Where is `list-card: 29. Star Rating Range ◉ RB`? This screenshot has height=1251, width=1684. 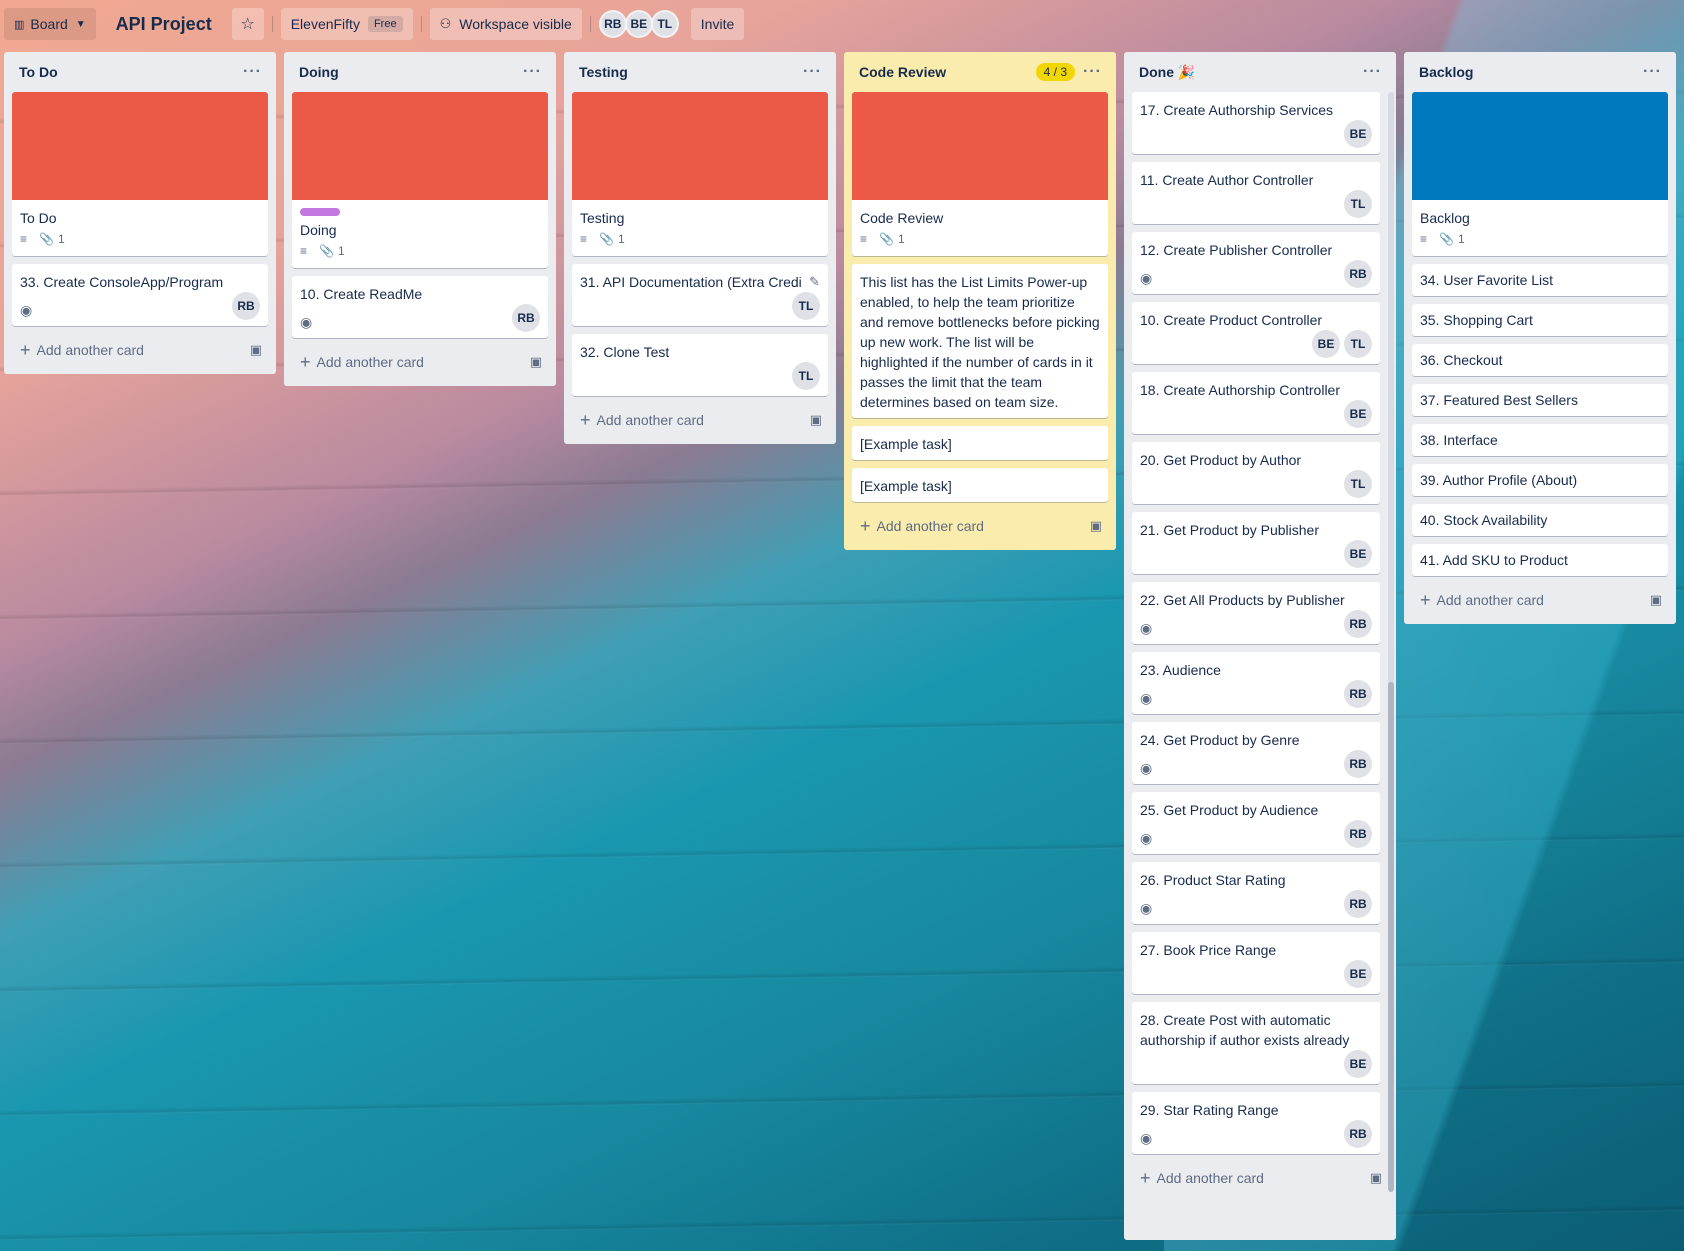
list-card: 29. Star Rating Range ◉ RB is located at coordinates (1256, 1123).